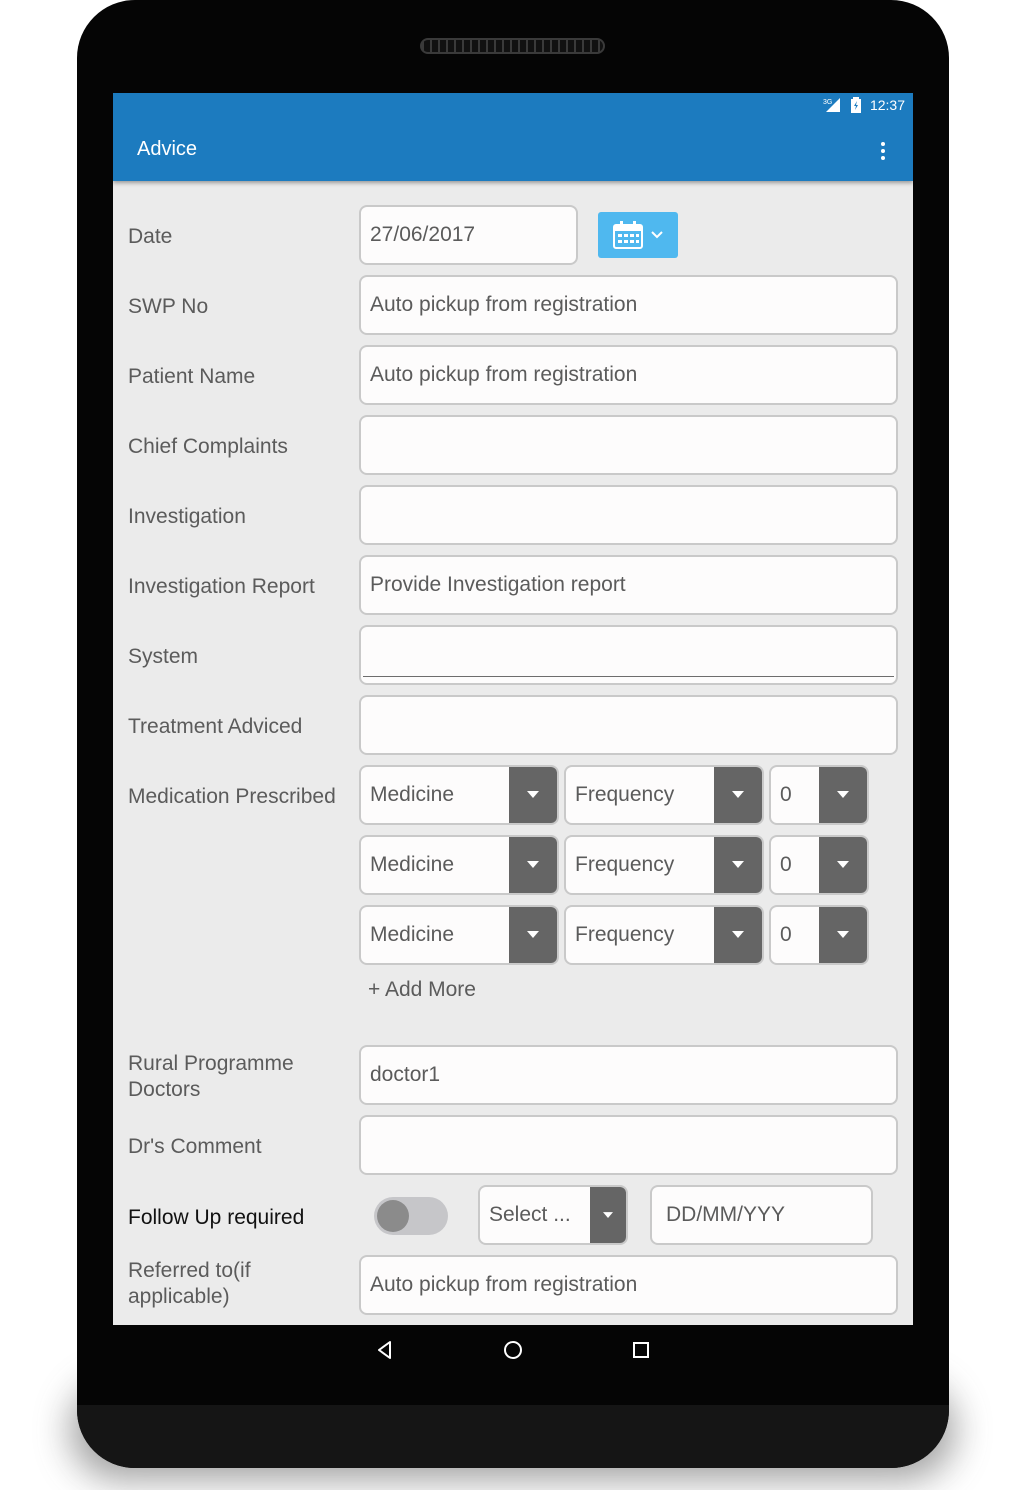 This screenshot has width=1025, height=1490. I want to click on home-icon, so click(513, 1350).